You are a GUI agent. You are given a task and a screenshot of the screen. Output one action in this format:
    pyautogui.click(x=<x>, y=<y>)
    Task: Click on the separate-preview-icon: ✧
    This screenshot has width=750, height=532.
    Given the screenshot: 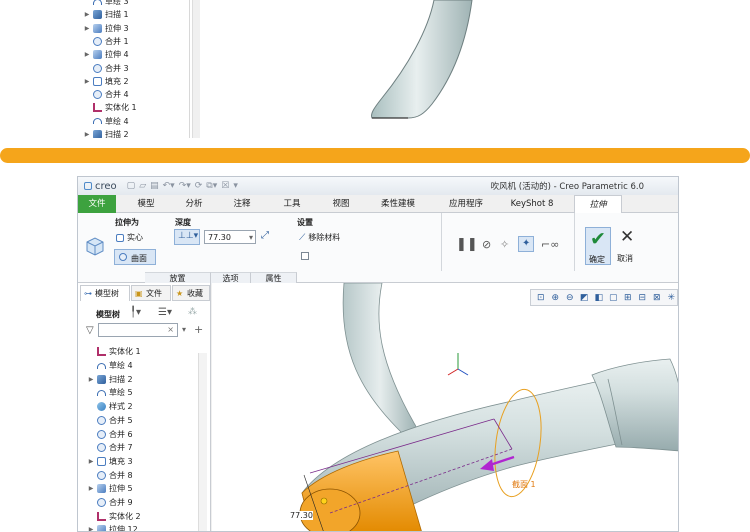 What is the action you would take?
    pyautogui.click(x=504, y=244)
    